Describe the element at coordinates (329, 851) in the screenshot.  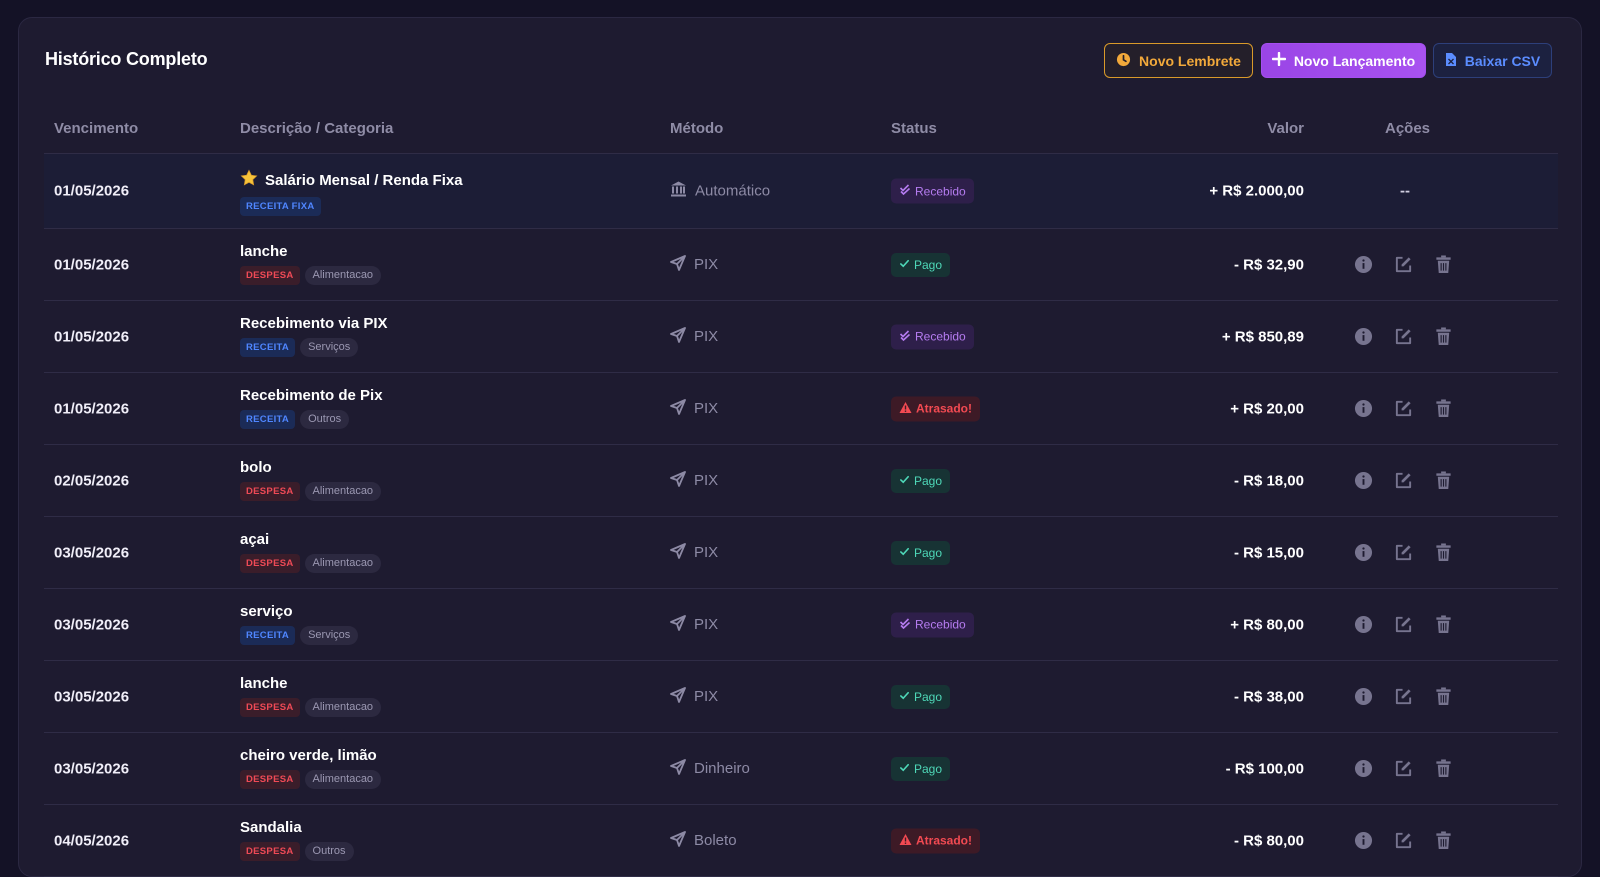
I see `category-tag: Outros` at that location.